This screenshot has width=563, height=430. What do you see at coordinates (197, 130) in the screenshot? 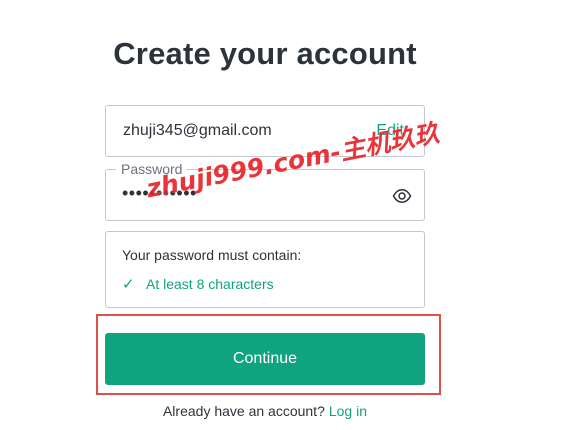
I see `email-value: zhuji345@gmail.com` at bounding box center [197, 130].